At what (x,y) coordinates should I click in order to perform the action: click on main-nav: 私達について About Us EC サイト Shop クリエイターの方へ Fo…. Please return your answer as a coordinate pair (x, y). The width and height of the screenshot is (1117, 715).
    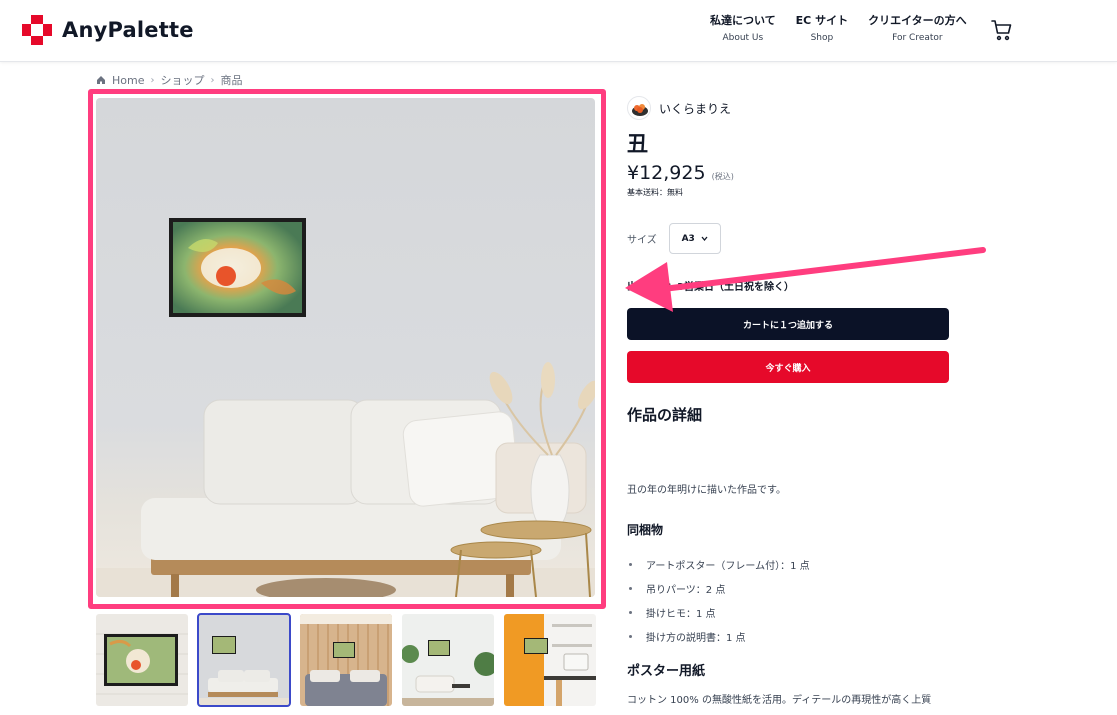
    Looking at the image, I should click on (838, 29).